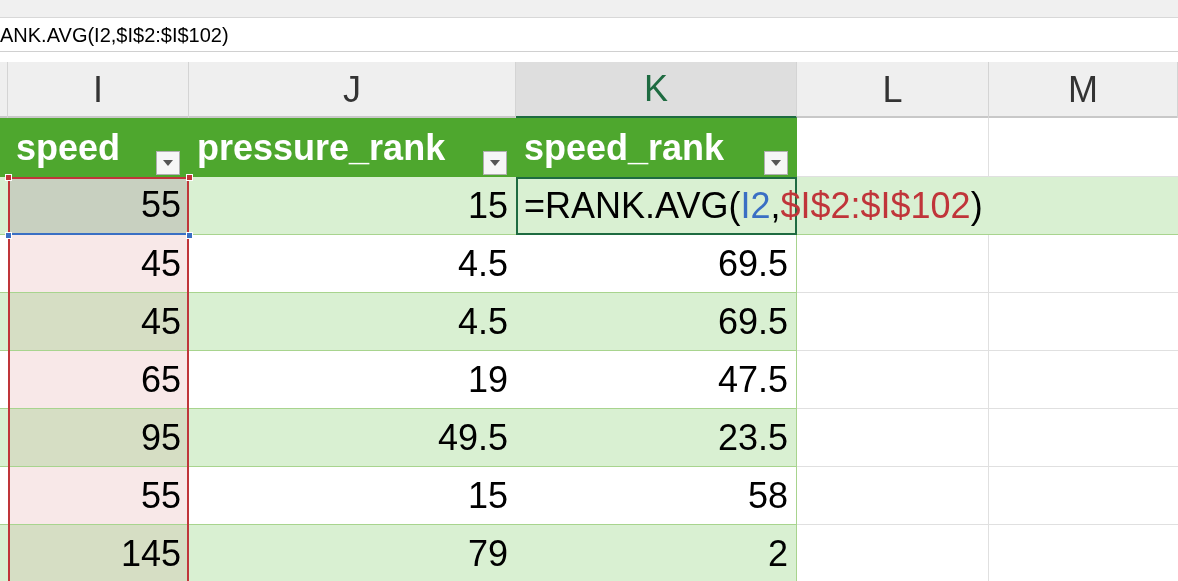  Describe the element at coordinates (321, 147) in the screenshot. I see `table-header: pressure_rank` at that location.